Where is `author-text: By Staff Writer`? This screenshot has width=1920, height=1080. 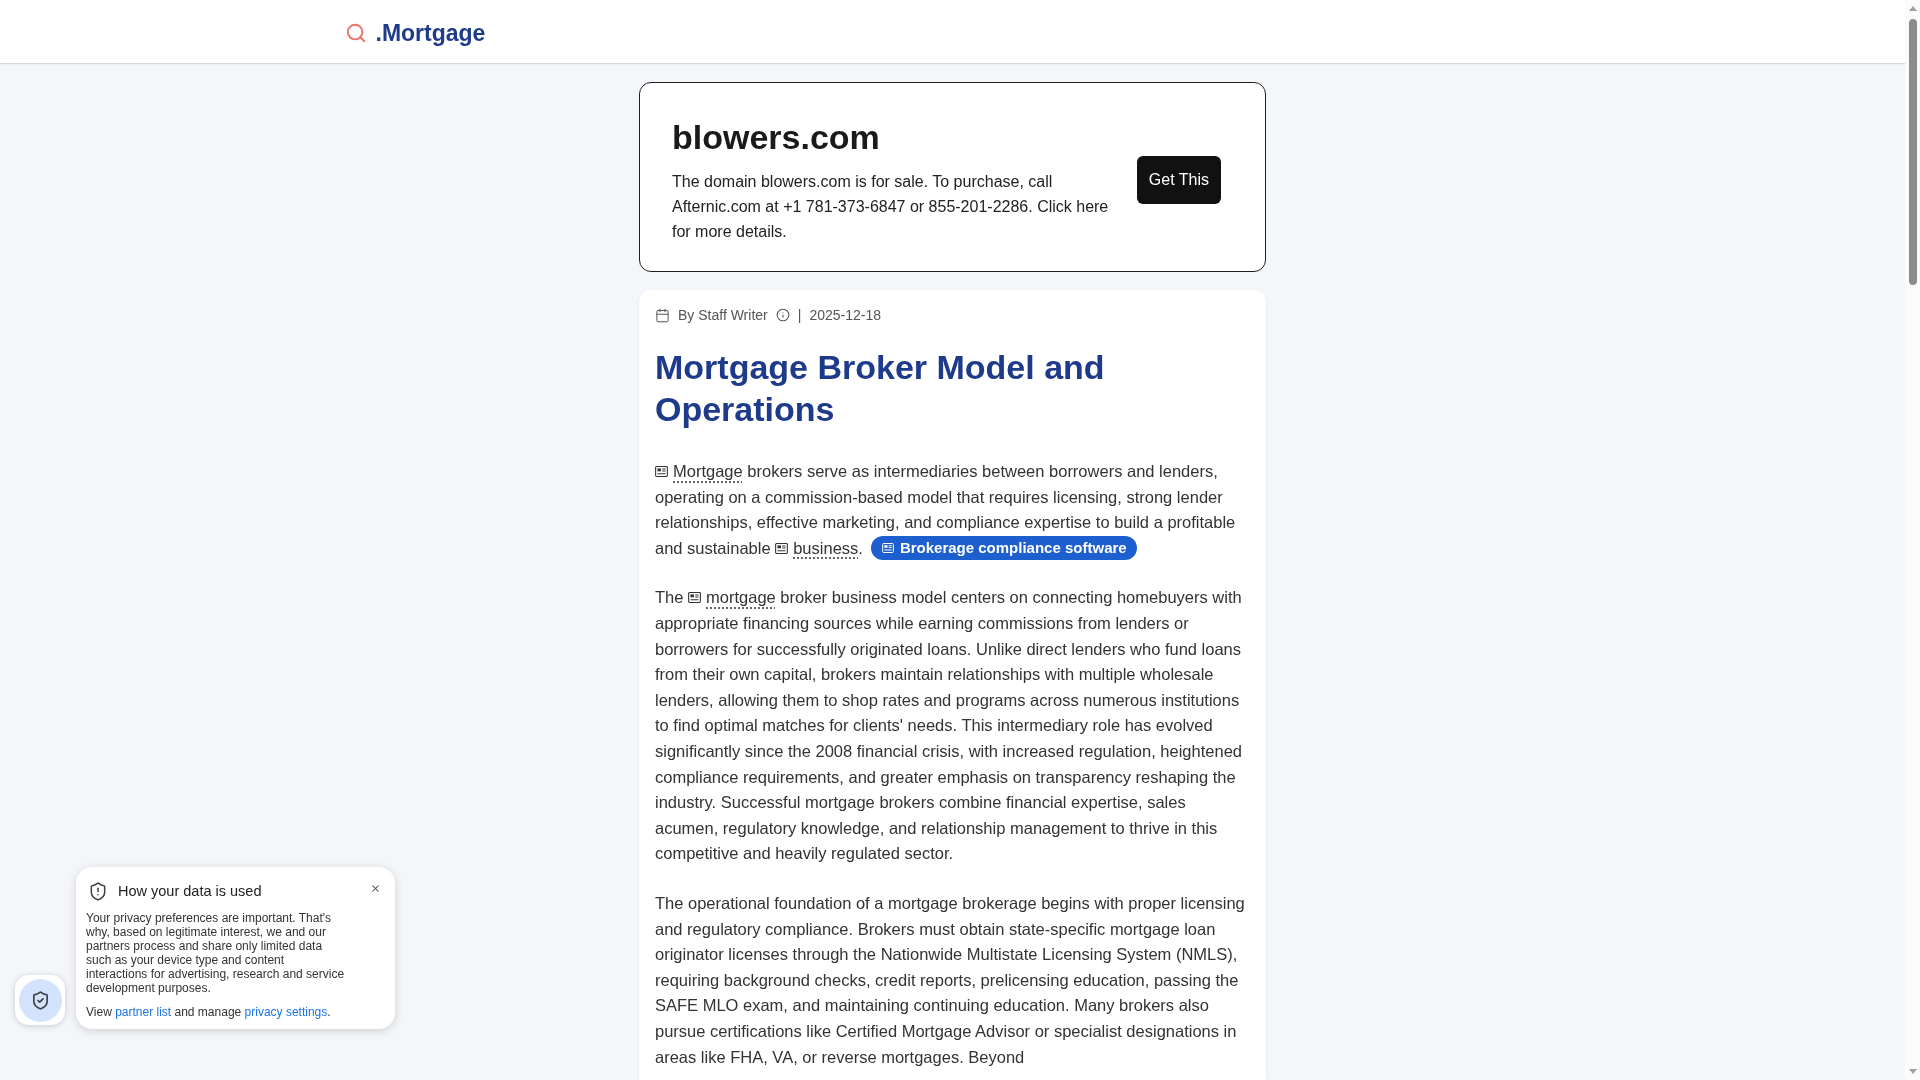
author-text: By Staff Writer is located at coordinates (723, 315).